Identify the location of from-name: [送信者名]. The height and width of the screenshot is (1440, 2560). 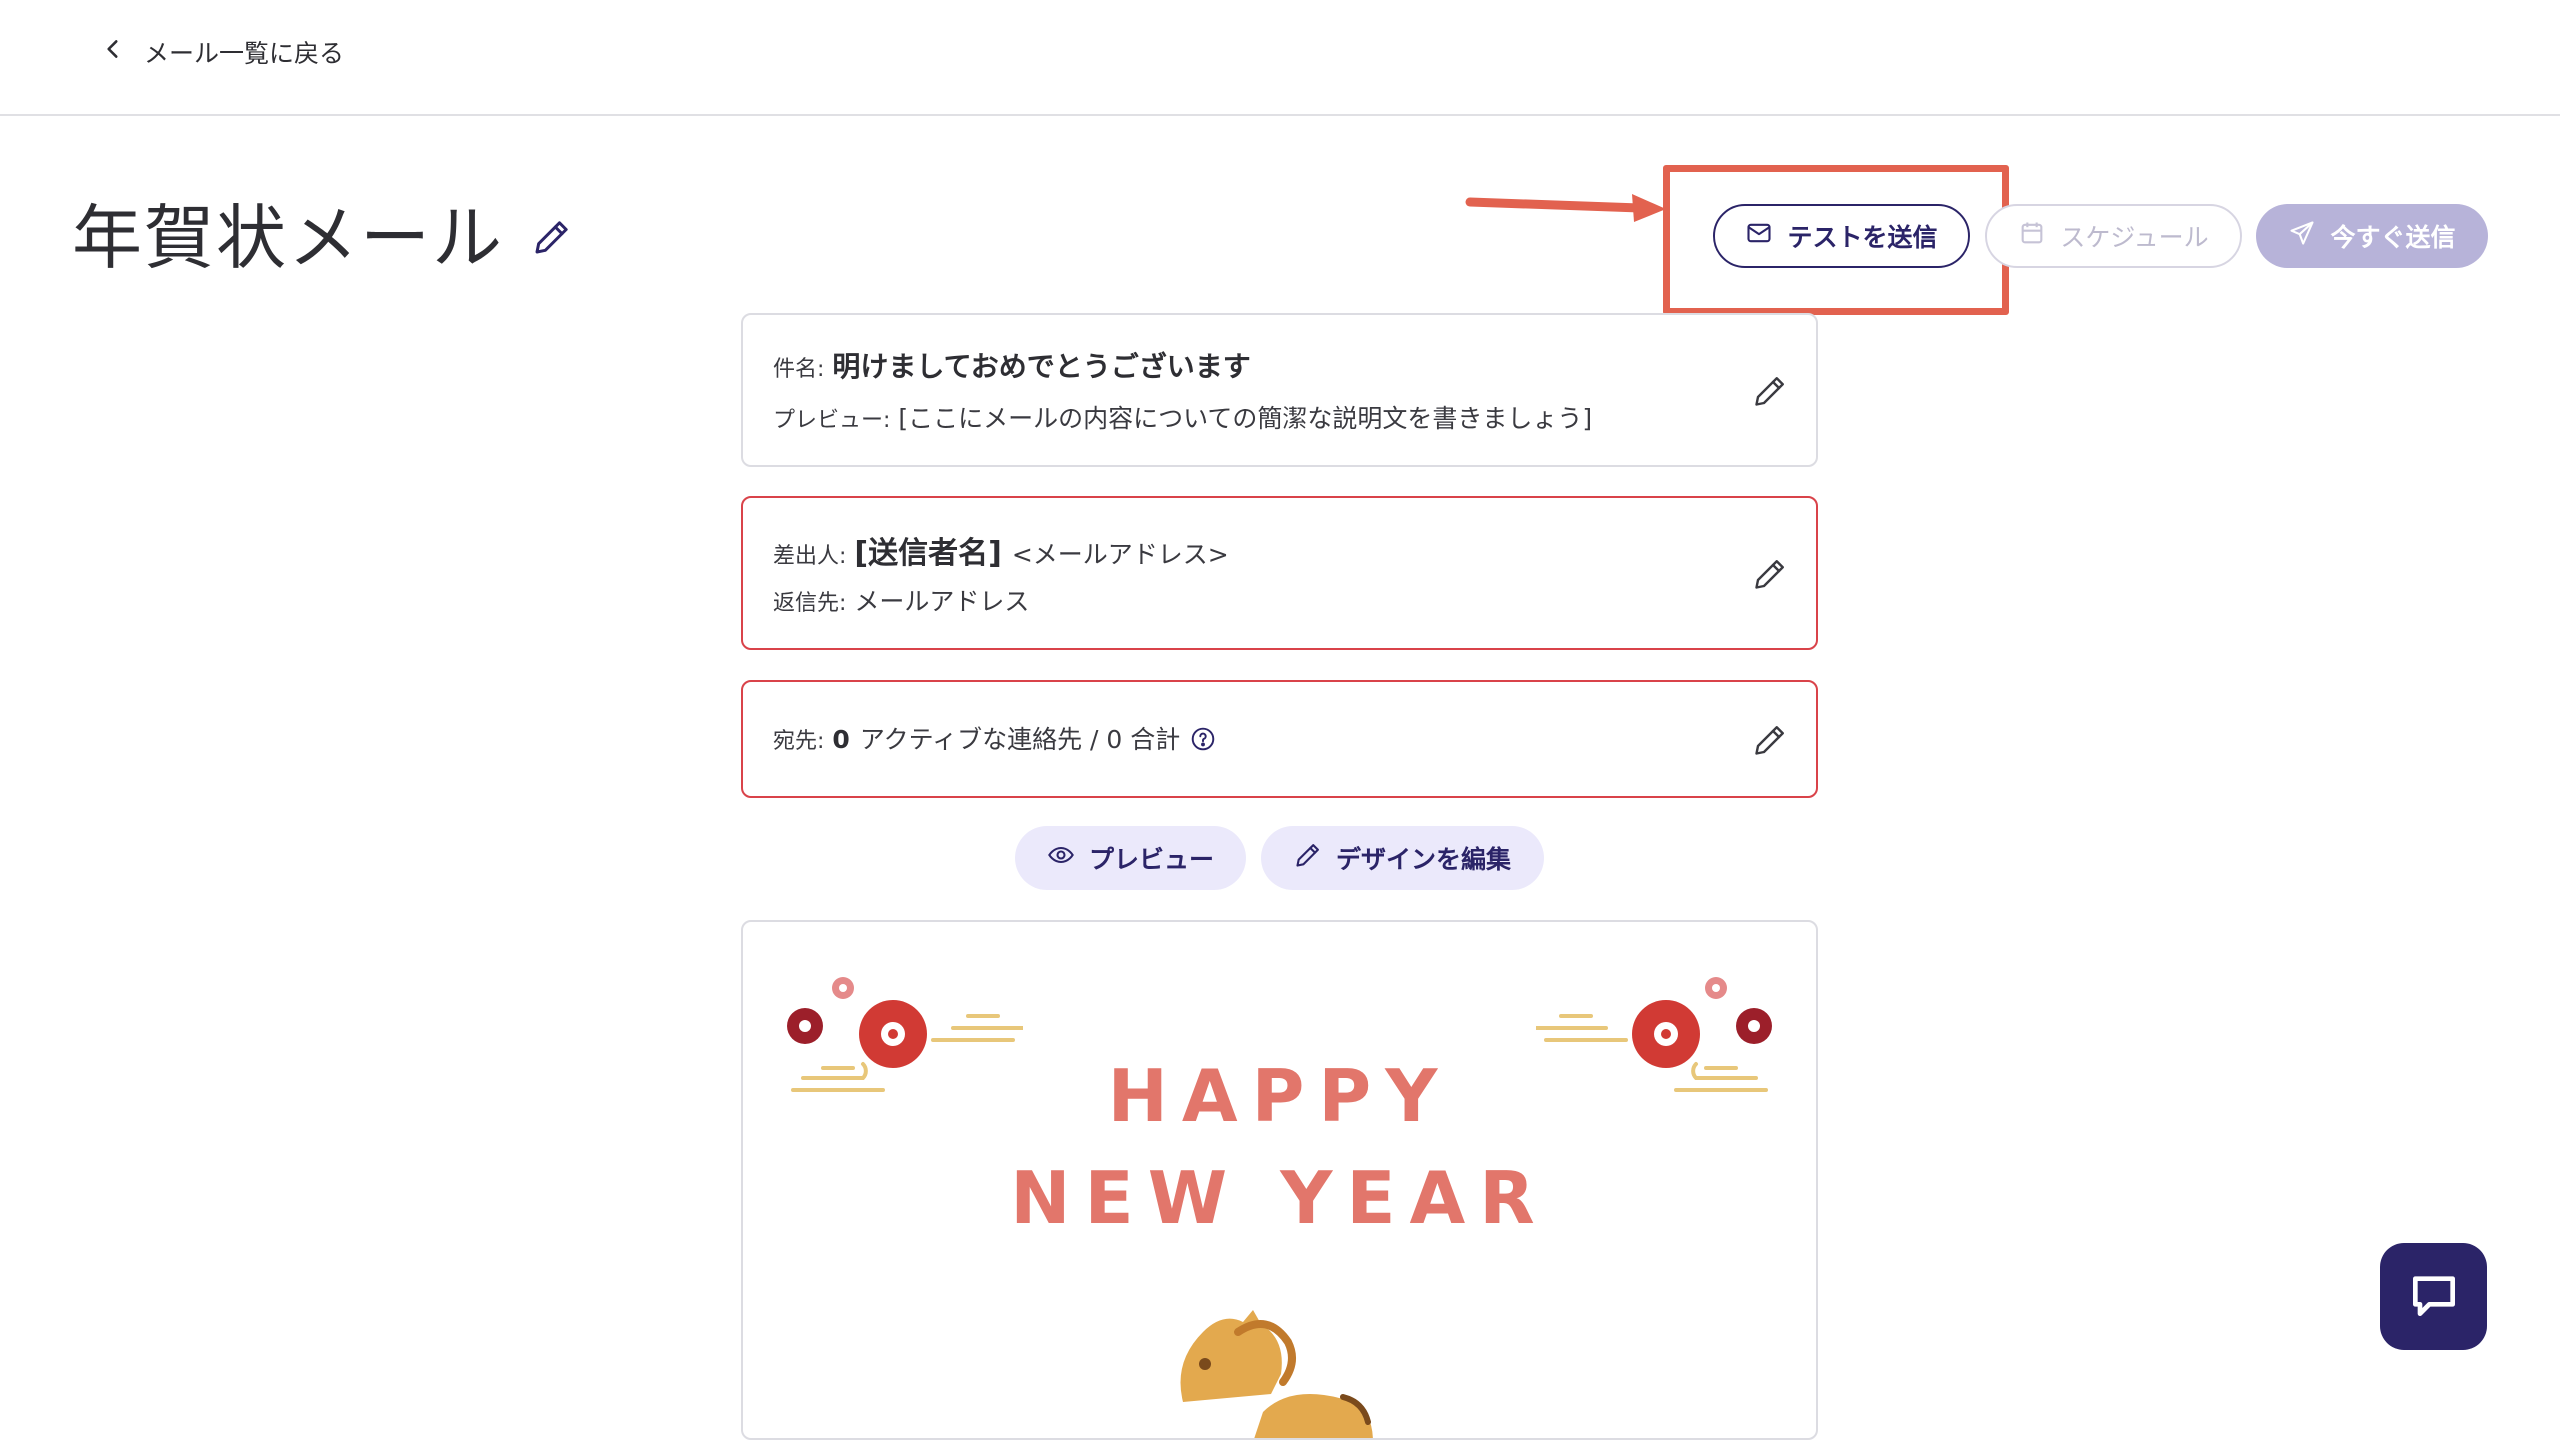
(928, 553).